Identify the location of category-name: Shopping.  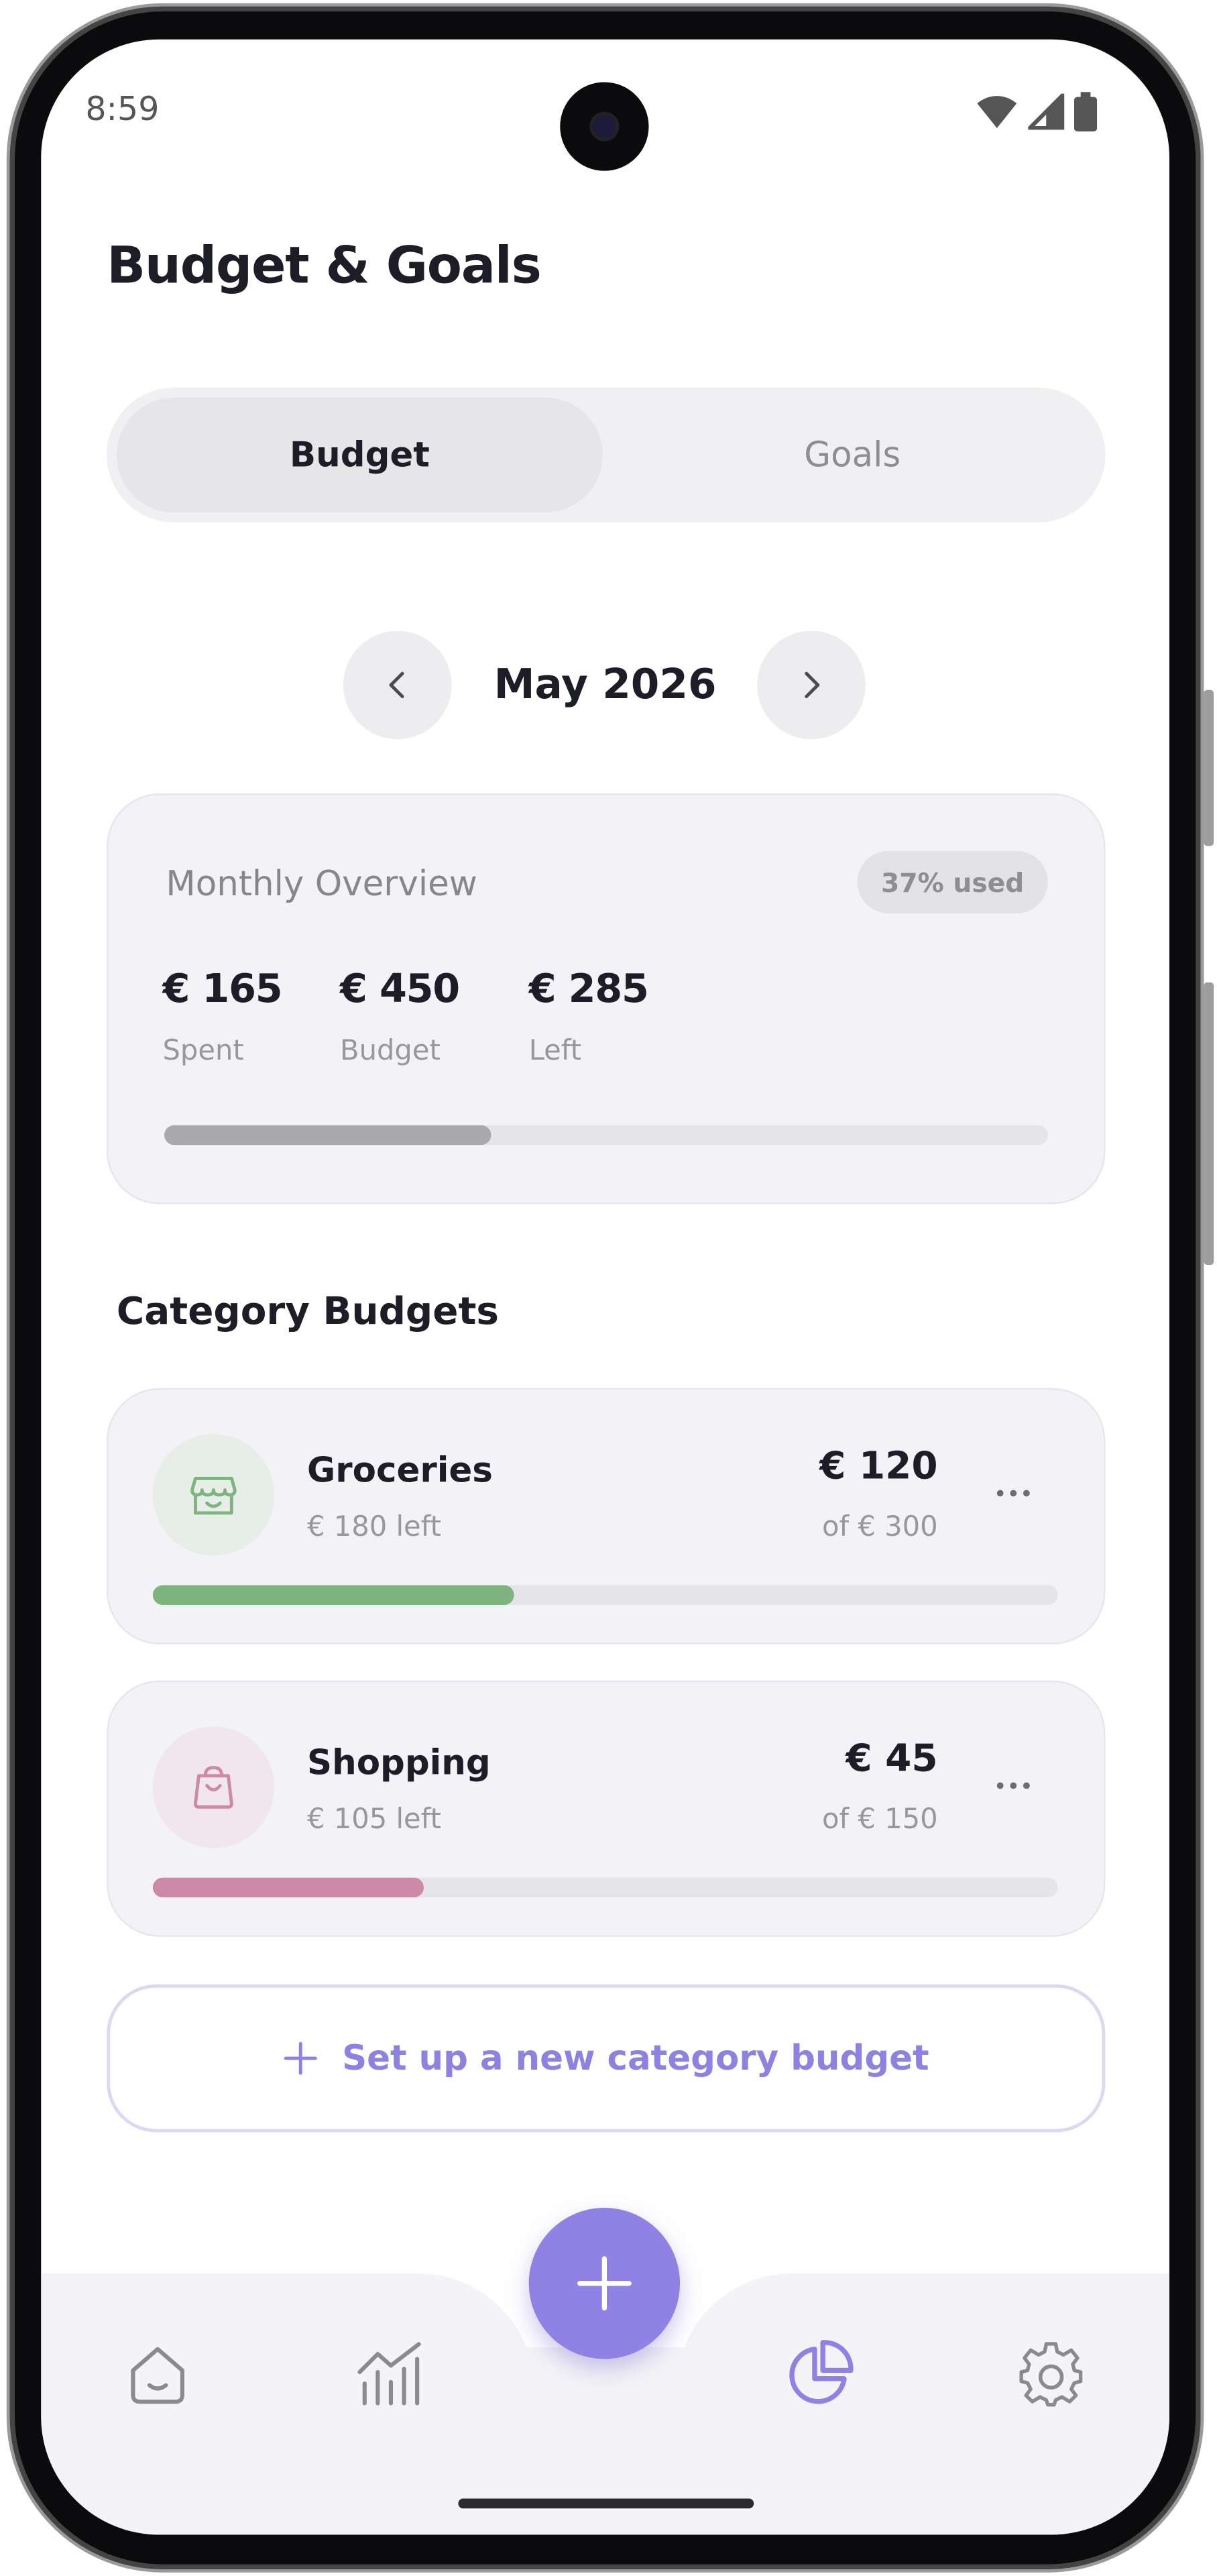
(399, 1762).